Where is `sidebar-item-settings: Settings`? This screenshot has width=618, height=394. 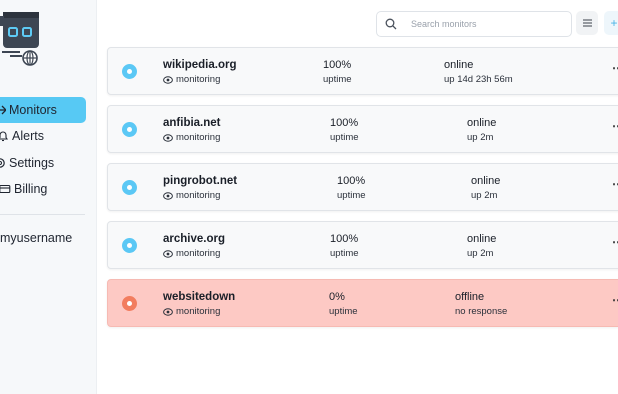 sidebar-item-settings: Settings is located at coordinates (27, 163).